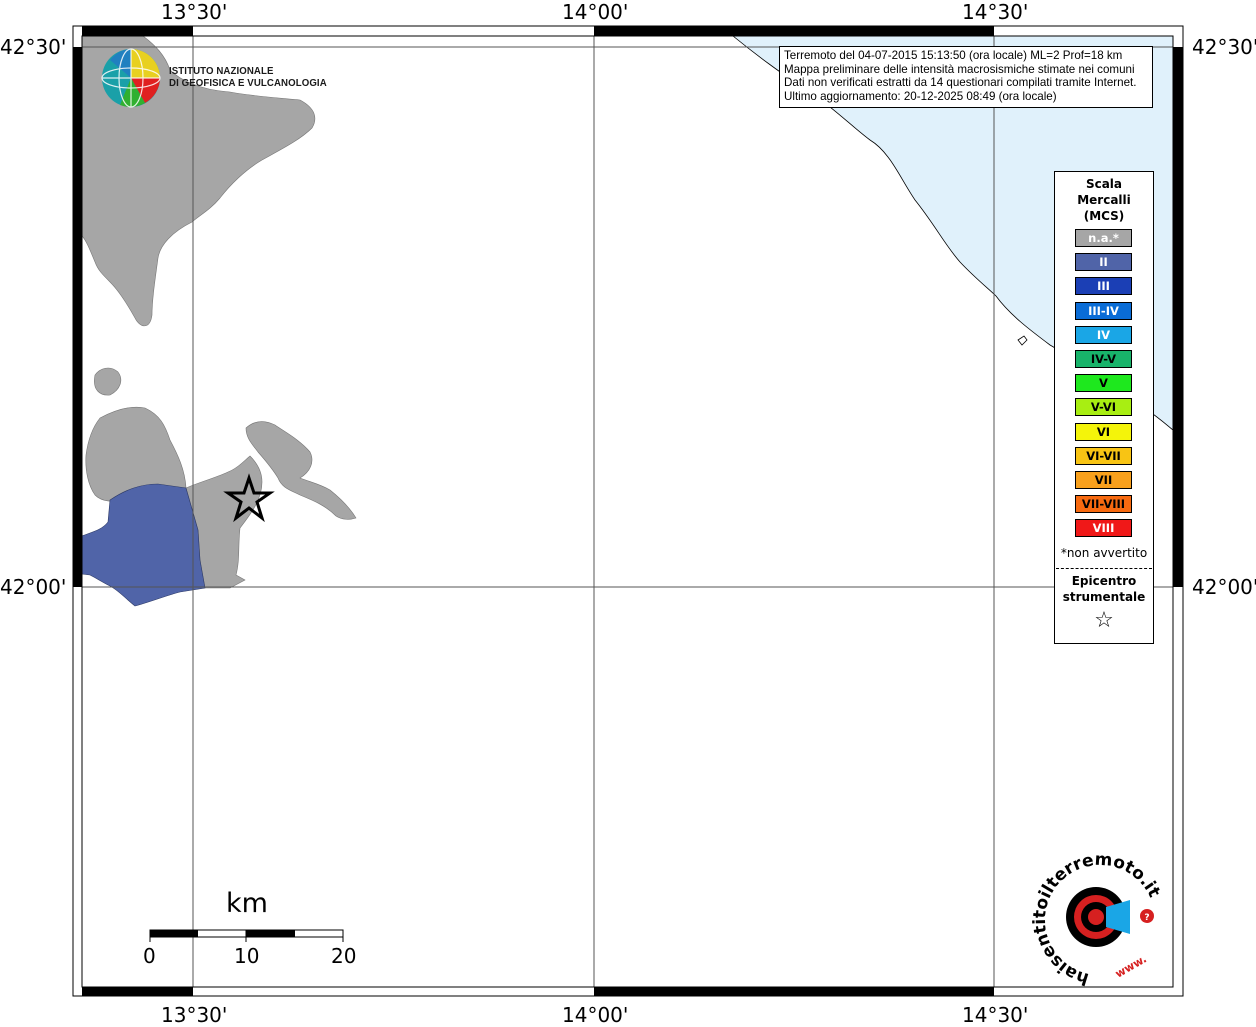  Describe the element at coordinates (131, 78) in the screenshot. I see `ingv-logo-icon` at that location.